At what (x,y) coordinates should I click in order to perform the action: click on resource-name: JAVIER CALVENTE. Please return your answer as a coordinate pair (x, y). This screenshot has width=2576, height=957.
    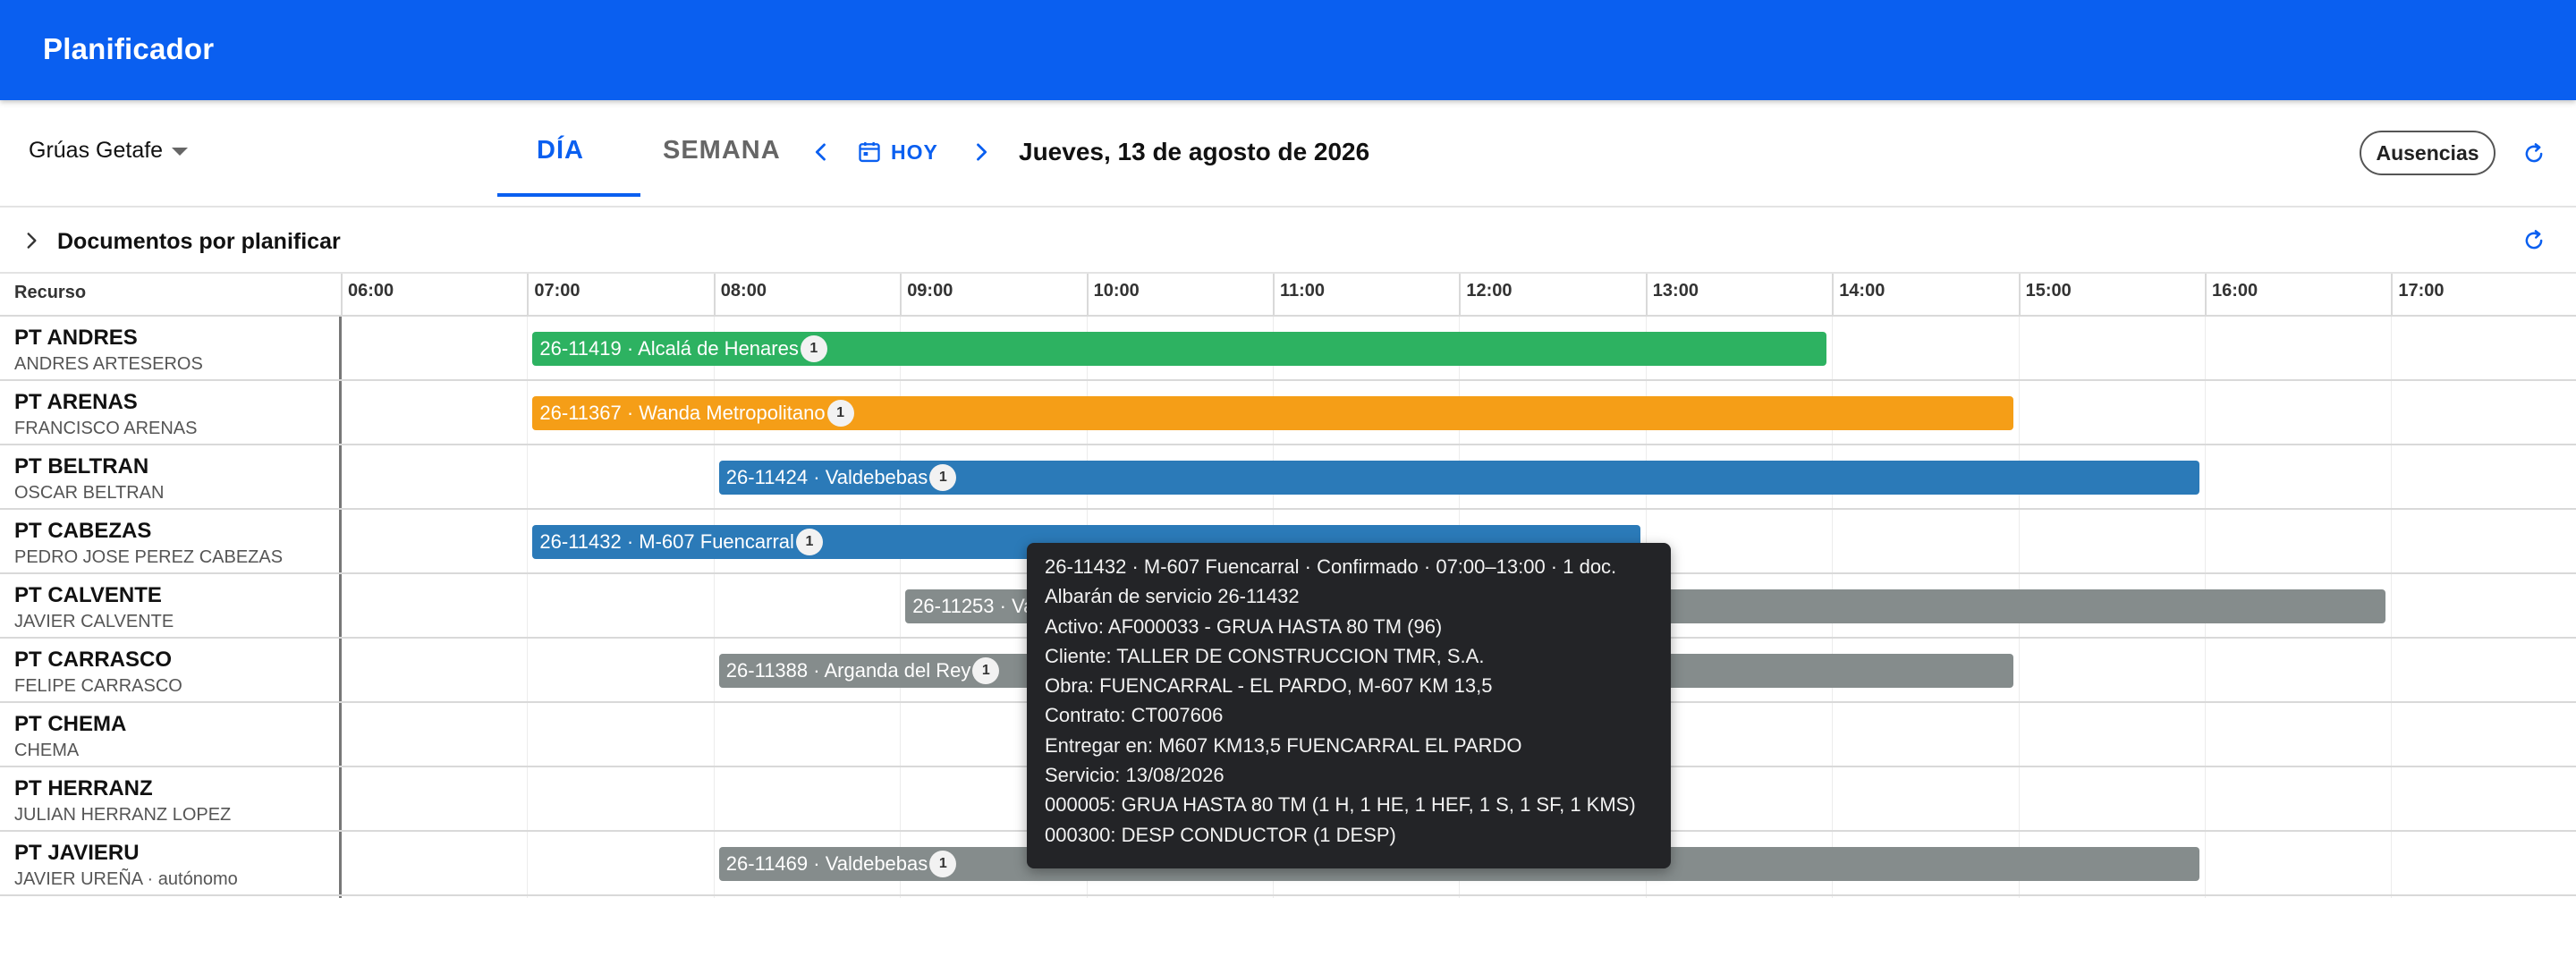
    Looking at the image, I should click on (94, 621).